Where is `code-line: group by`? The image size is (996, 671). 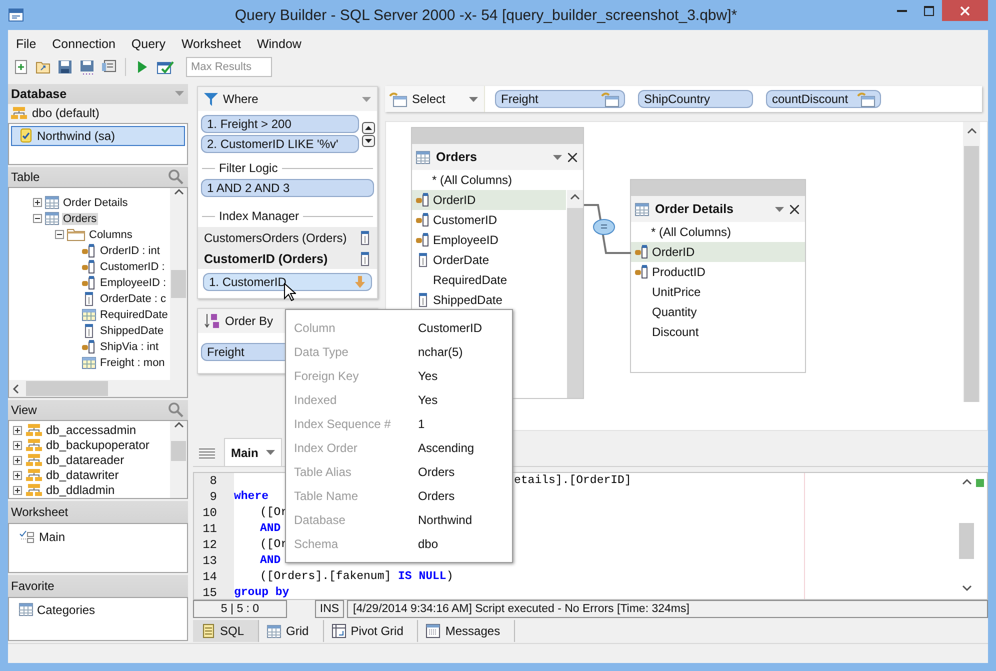 code-line: group by is located at coordinates (262, 593).